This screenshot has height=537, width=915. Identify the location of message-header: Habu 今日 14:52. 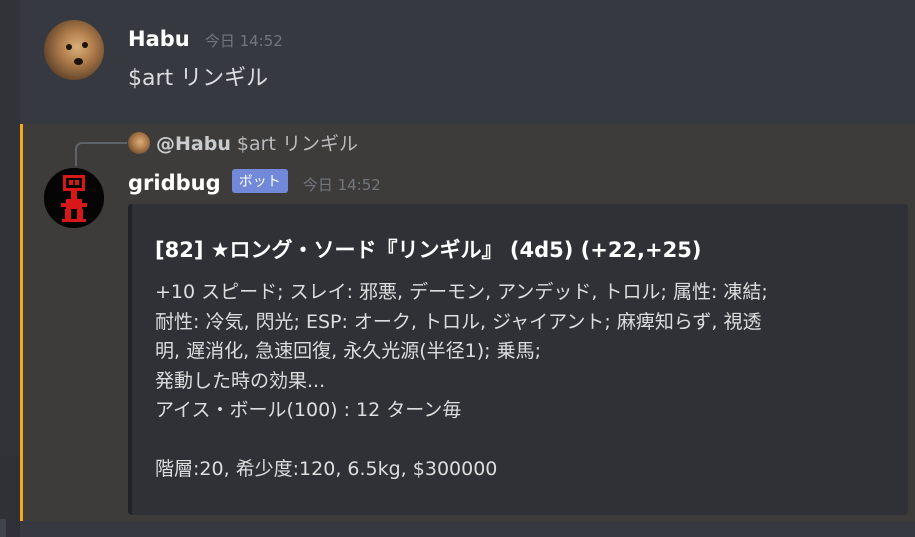
(205, 39).